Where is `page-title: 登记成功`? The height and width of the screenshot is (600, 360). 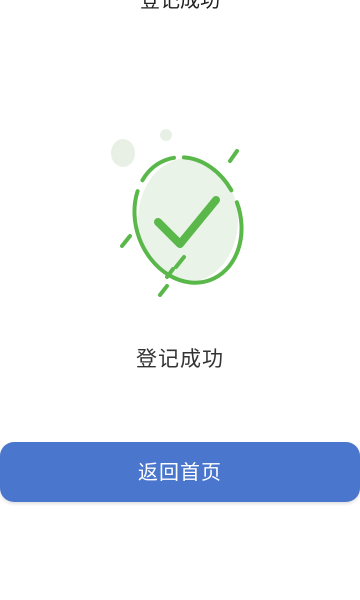 page-title: 登记成功 is located at coordinates (180, 6).